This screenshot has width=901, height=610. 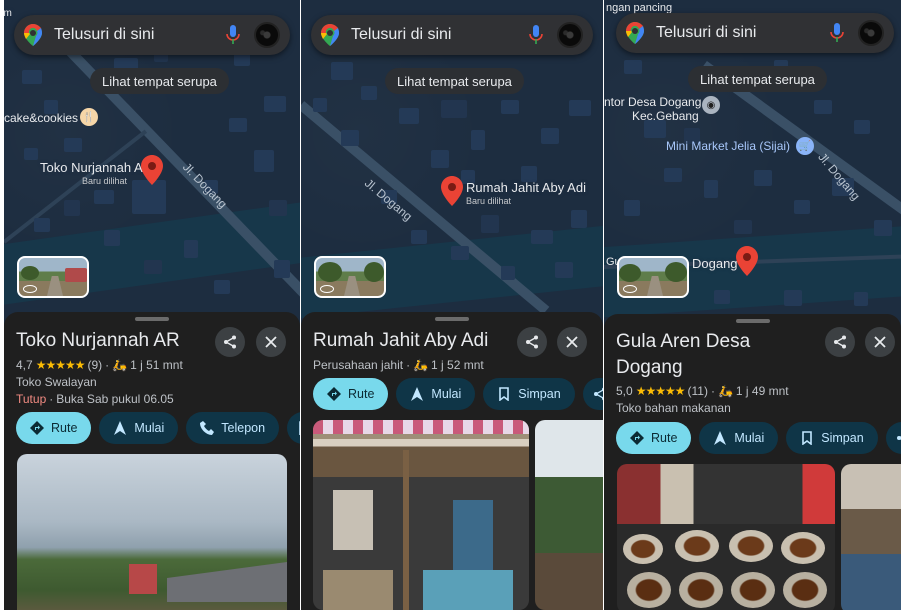 I want to click on pin-label: Dogang, so click(x=715, y=263).